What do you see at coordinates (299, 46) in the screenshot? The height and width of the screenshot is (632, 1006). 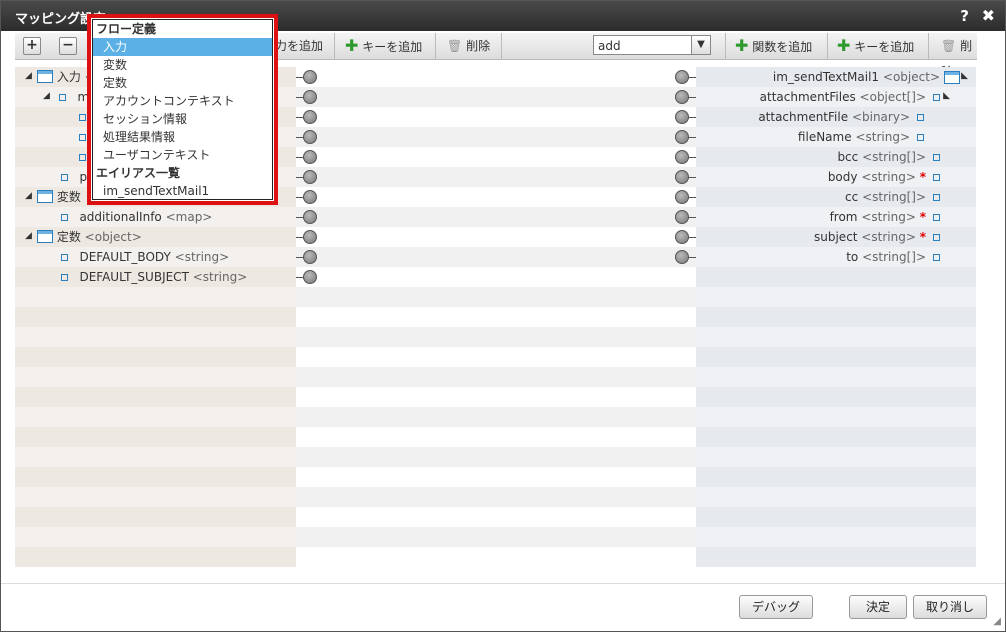 I see `add-input-button: 力を追加` at bounding box center [299, 46].